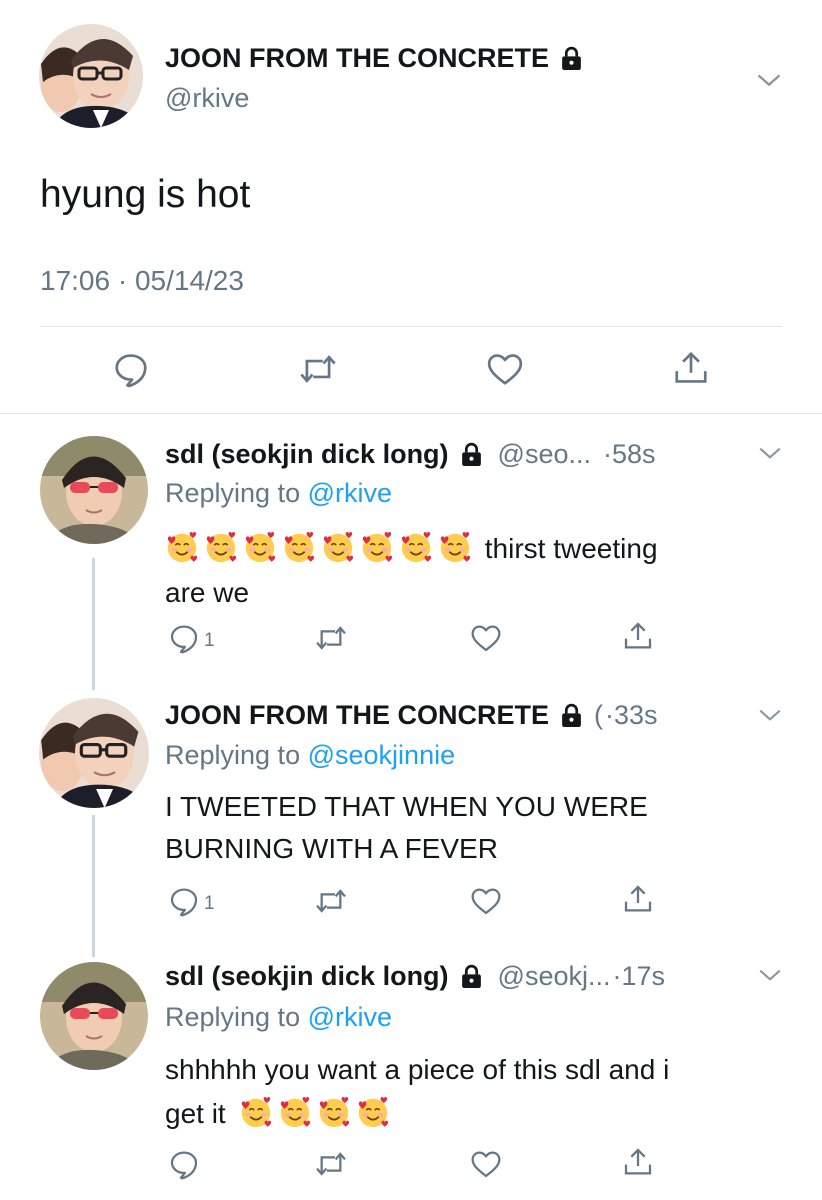 The height and width of the screenshot is (1200, 822). What do you see at coordinates (631, 714) in the screenshot?
I see `time: ·33s` at bounding box center [631, 714].